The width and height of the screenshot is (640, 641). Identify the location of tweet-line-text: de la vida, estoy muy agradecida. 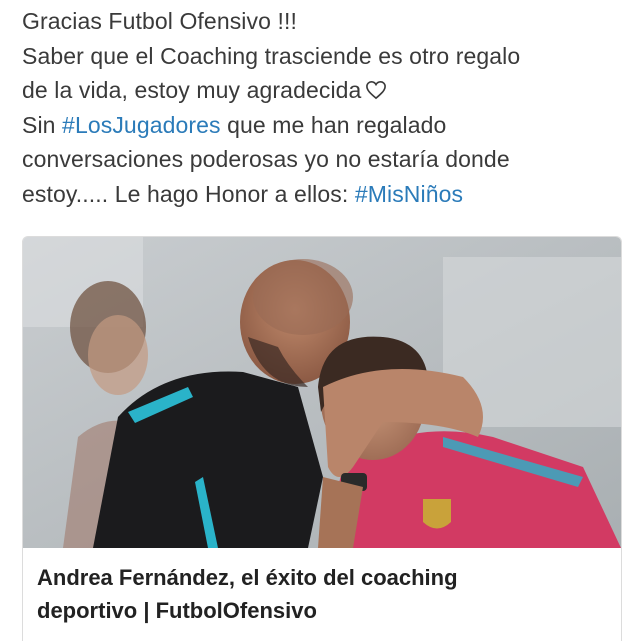
(192, 90).